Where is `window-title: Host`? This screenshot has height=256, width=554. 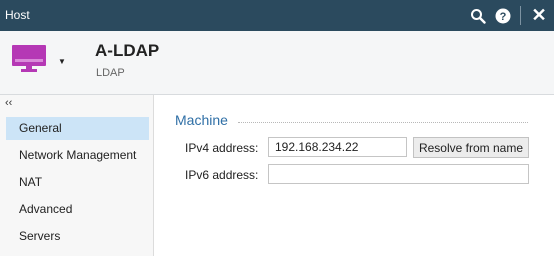 window-title: Host is located at coordinates (17, 15).